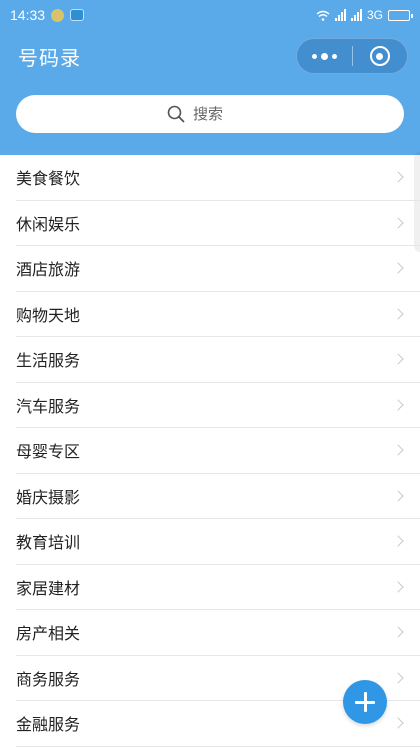  I want to click on category-label: 美食餐饮, so click(48, 179).